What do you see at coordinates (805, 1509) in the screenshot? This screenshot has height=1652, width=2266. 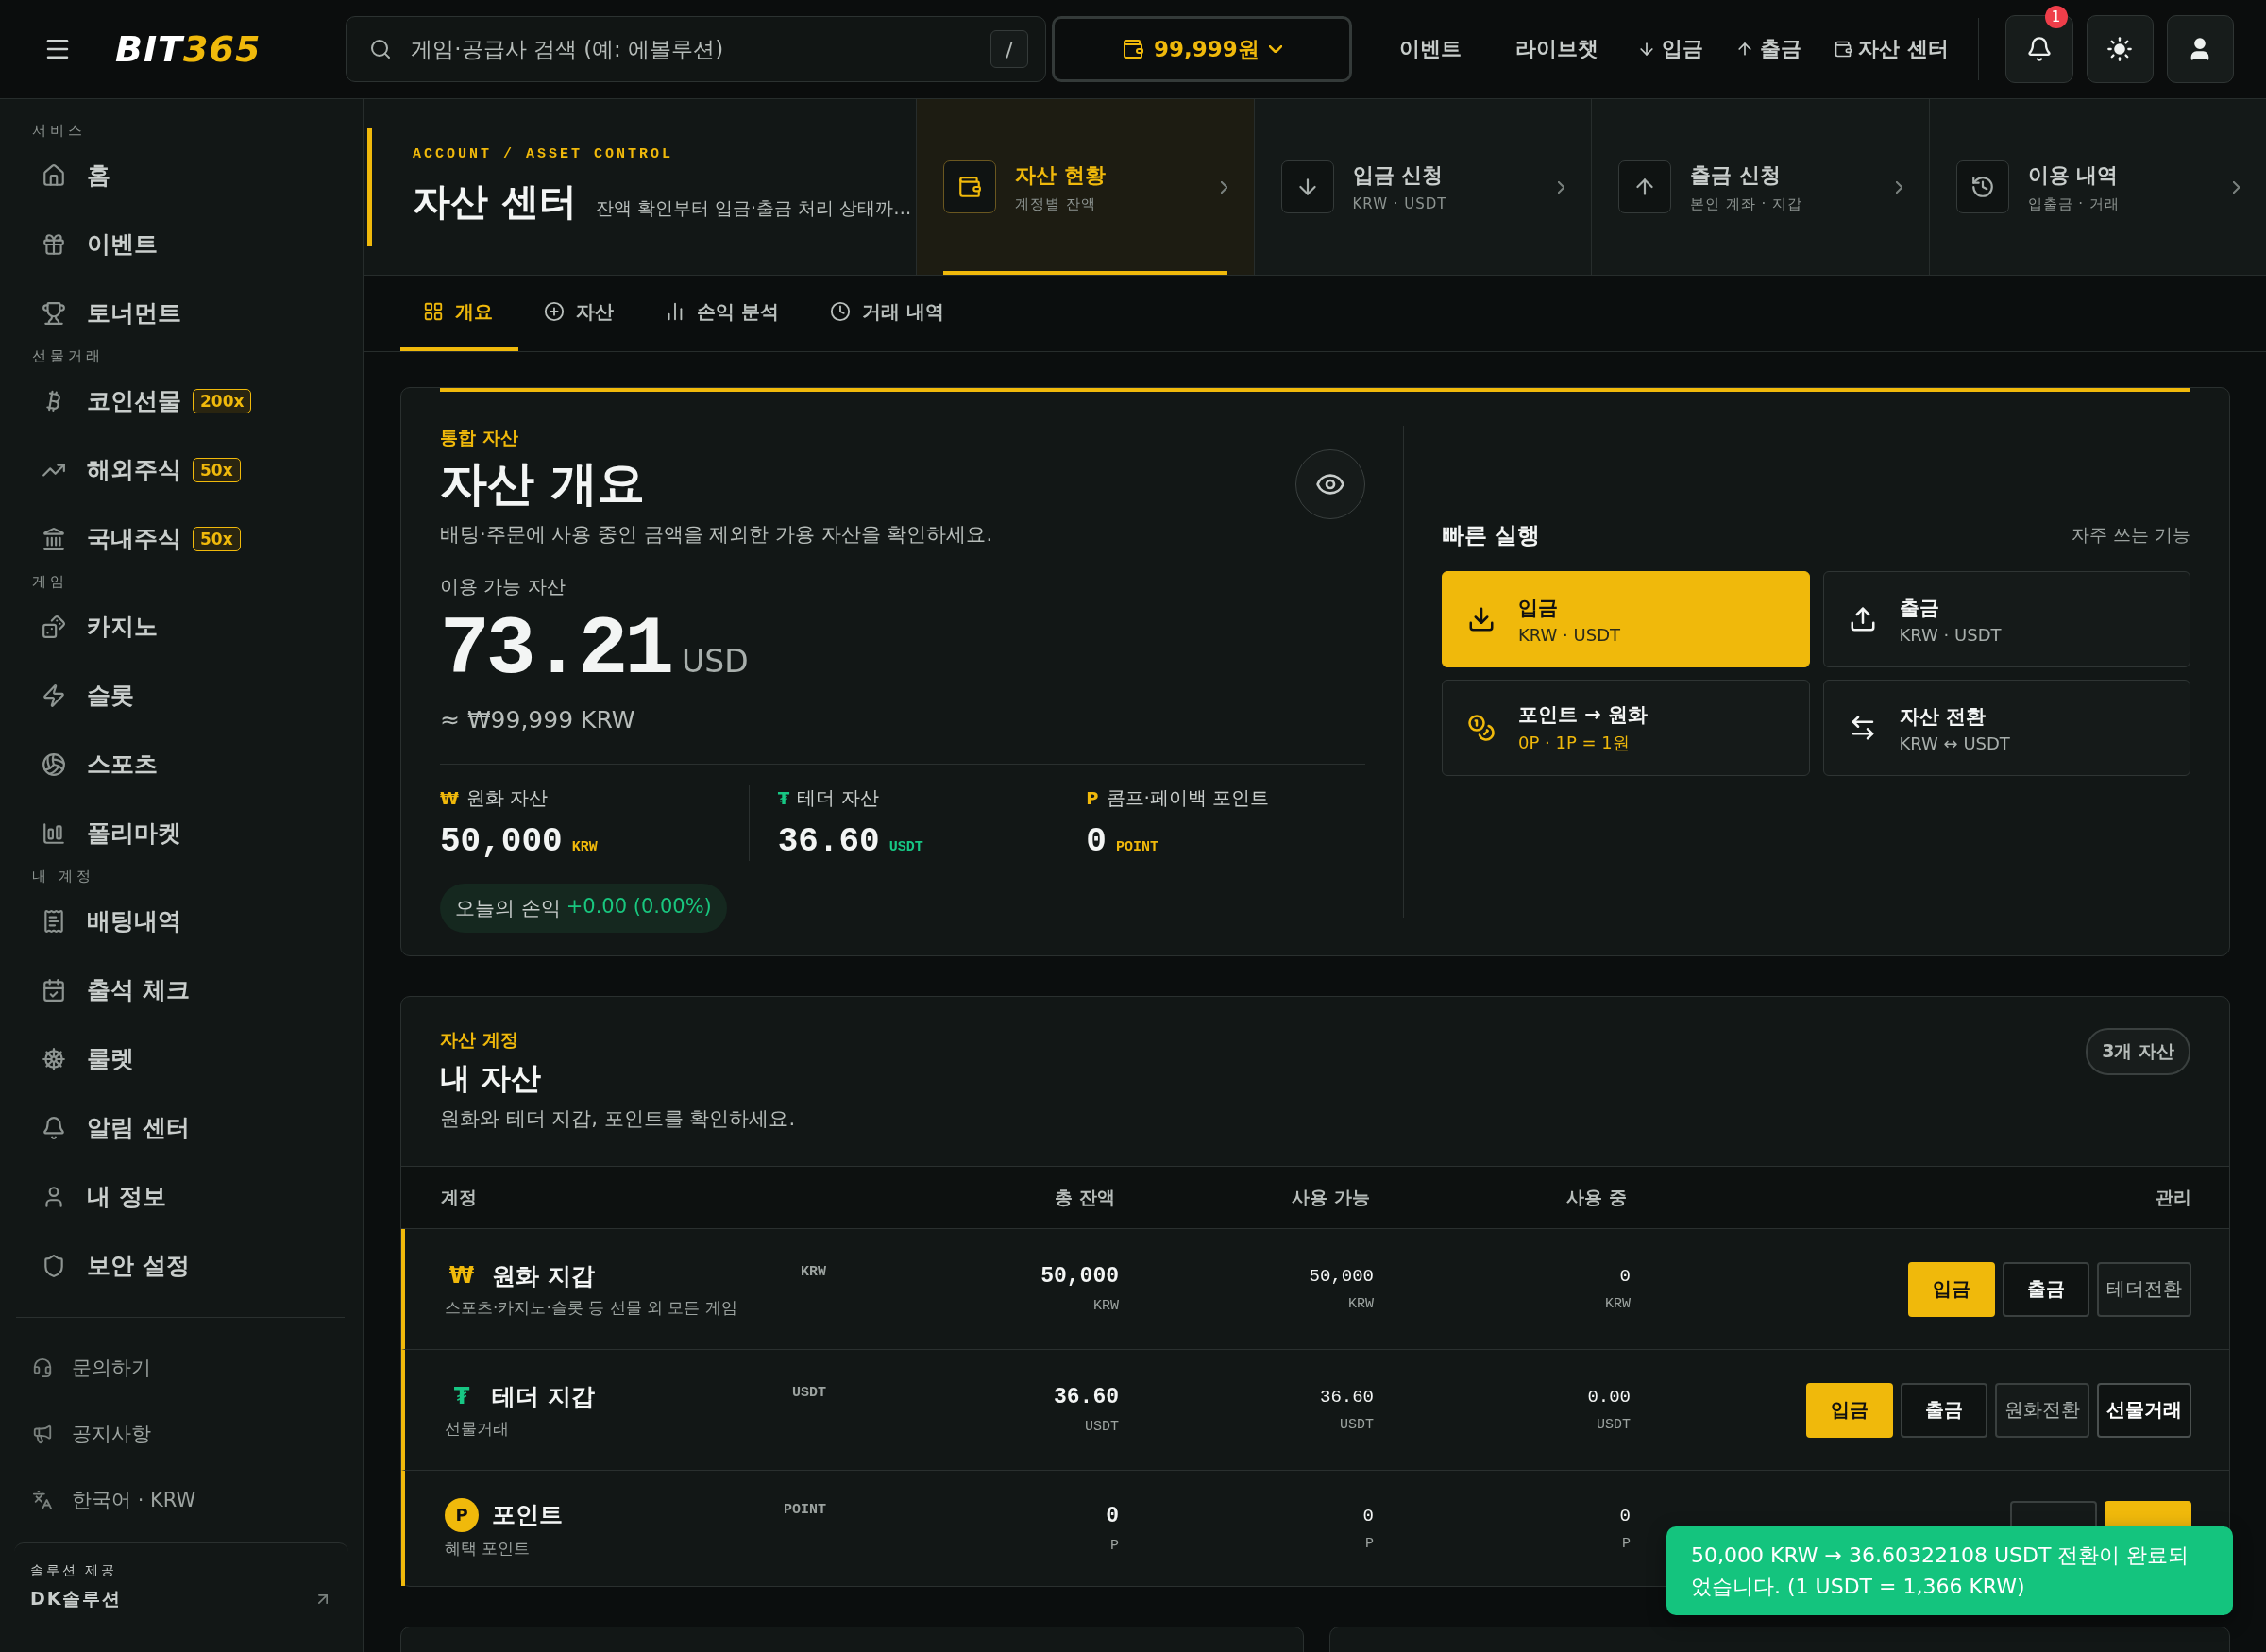 I see `currency-code: POINT` at bounding box center [805, 1509].